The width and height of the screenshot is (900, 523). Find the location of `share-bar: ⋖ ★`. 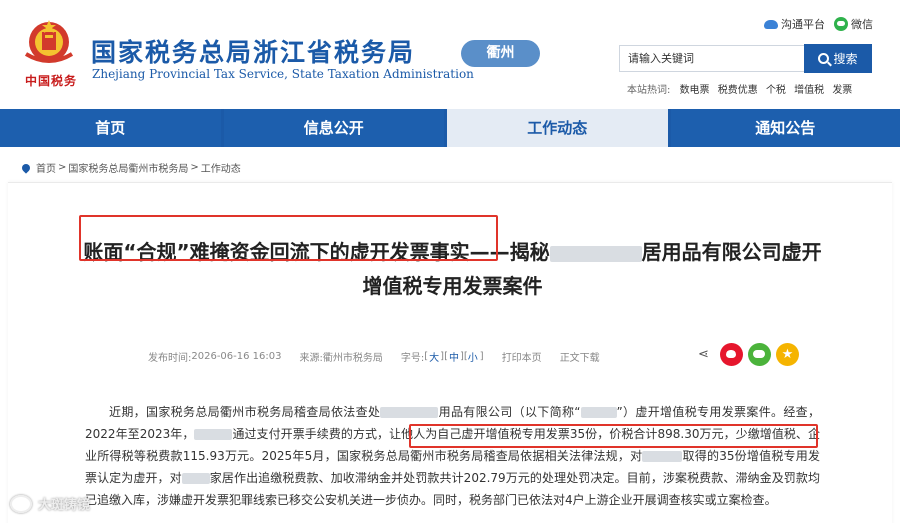

share-bar: ⋖ ★ is located at coordinates (748, 354).